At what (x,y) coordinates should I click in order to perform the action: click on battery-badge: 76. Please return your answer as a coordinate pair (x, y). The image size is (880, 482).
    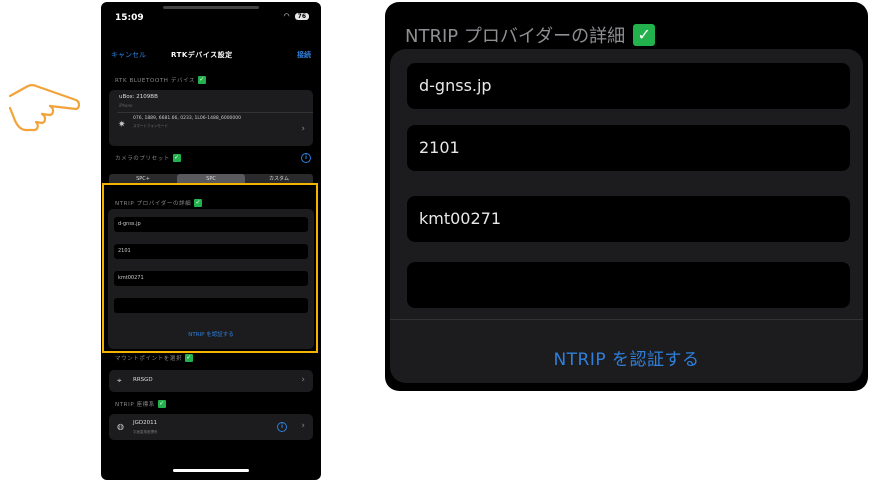
    Looking at the image, I should click on (301, 16).